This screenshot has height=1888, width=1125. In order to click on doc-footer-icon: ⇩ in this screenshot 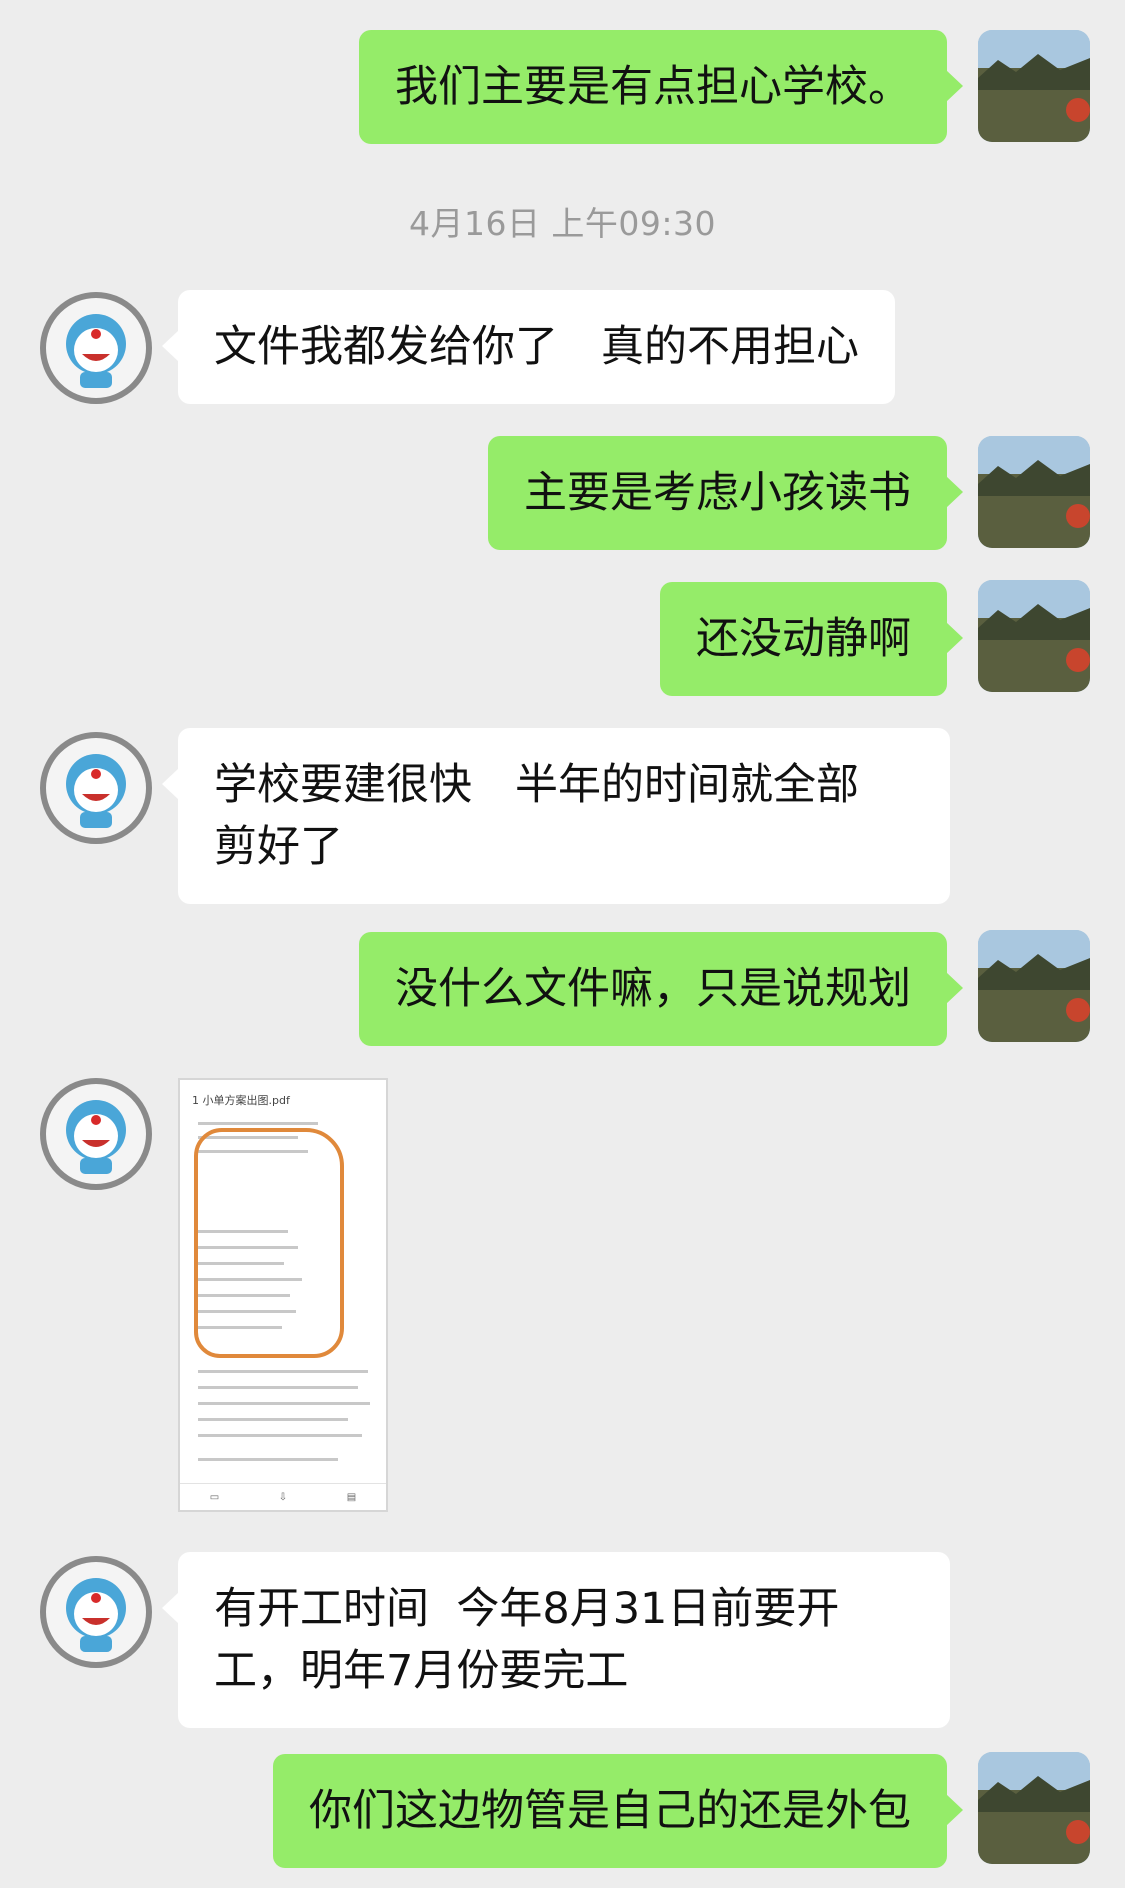, I will do `click(283, 1497)`.